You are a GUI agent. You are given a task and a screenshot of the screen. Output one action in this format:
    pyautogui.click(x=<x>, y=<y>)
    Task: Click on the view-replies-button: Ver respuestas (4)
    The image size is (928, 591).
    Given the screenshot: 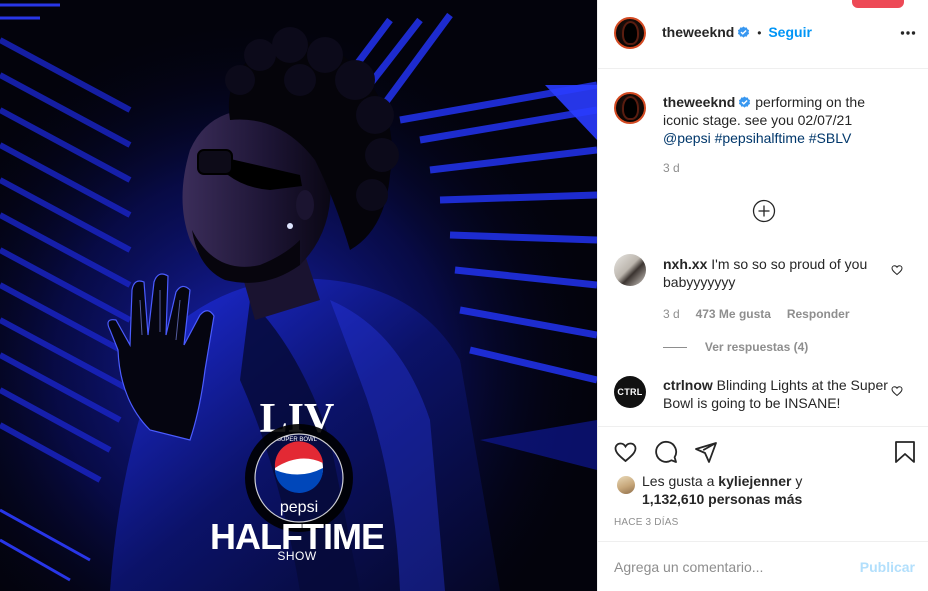 What is the action you would take?
    pyautogui.click(x=735, y=346)
    